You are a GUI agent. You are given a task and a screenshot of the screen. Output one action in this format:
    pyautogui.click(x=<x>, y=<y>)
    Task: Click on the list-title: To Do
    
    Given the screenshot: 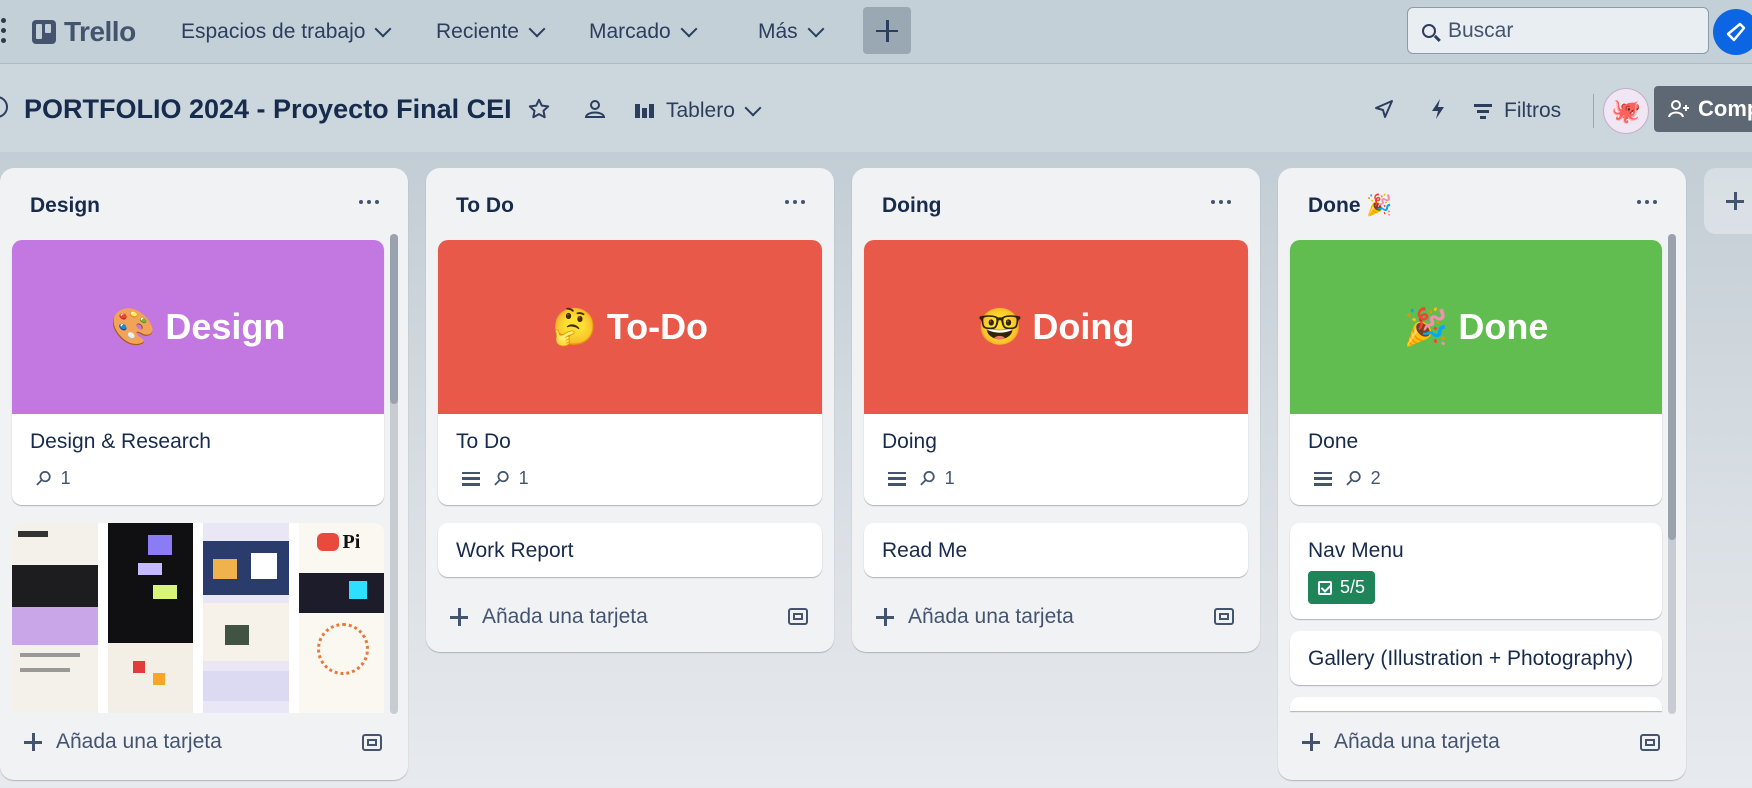 What is the action you would take?
    pyautogui.click(x=485, y=206)
    